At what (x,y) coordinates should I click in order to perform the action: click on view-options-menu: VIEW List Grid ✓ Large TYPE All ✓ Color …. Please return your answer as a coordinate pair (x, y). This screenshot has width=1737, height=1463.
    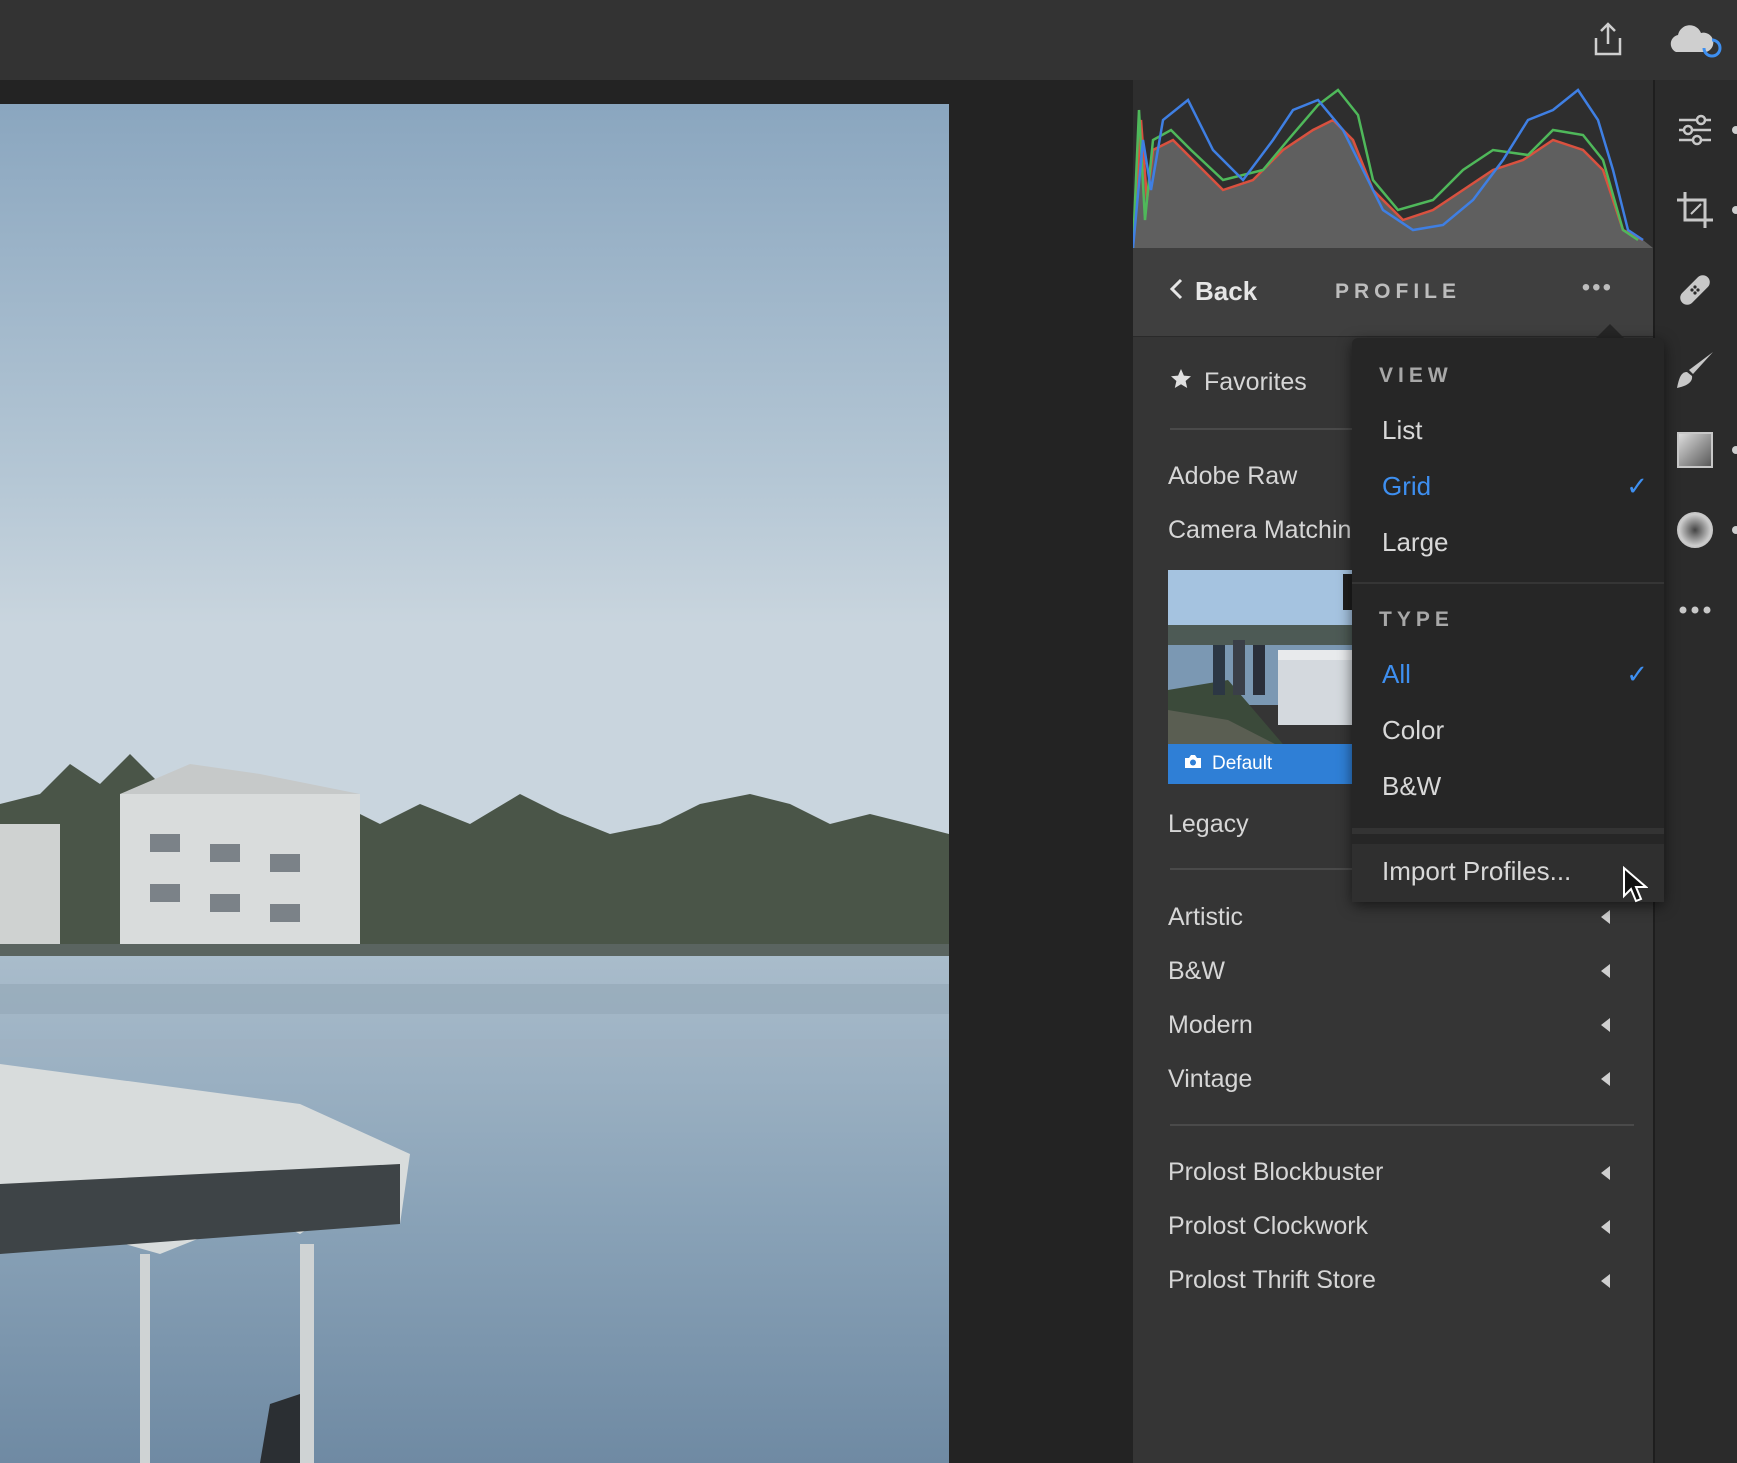
    Looking at the image, I should click on (1508, 620).